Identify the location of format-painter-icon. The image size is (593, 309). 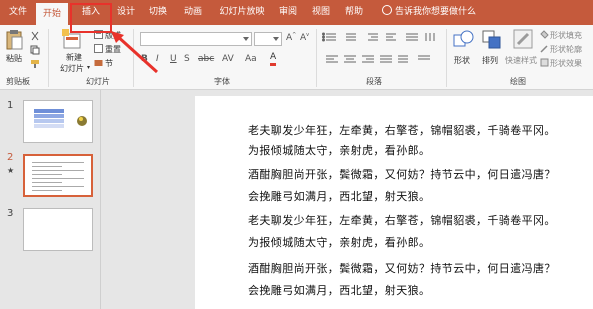
(35, 64).